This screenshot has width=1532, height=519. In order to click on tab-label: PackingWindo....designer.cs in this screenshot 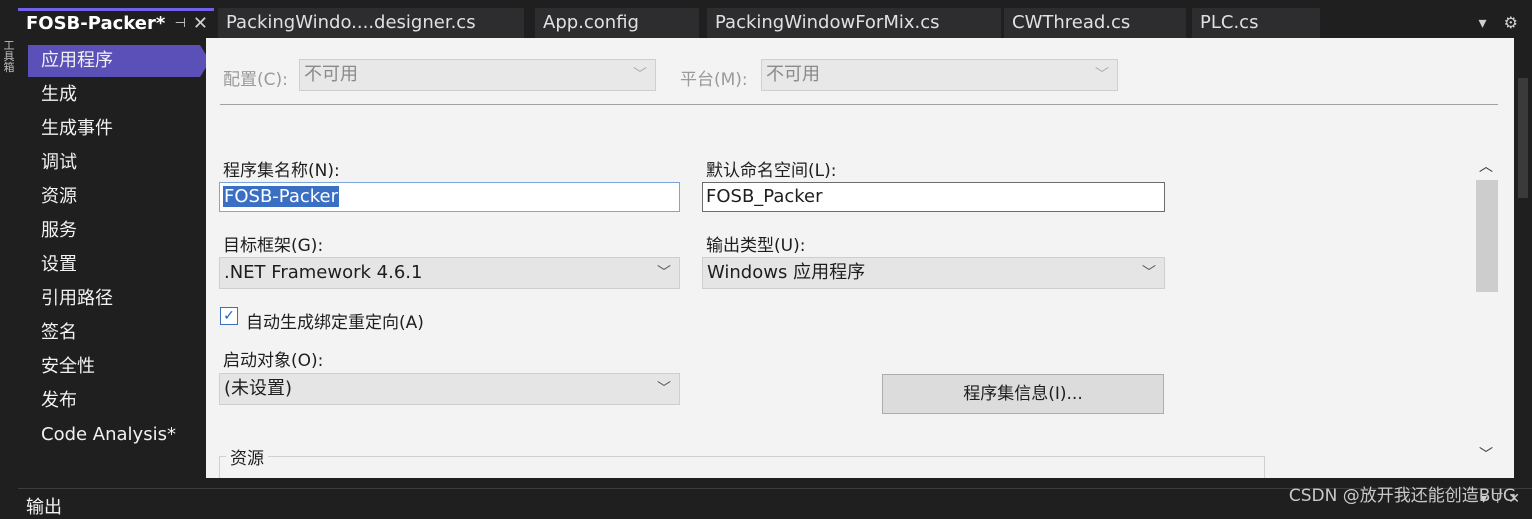, I will do `click(351, 22)`.